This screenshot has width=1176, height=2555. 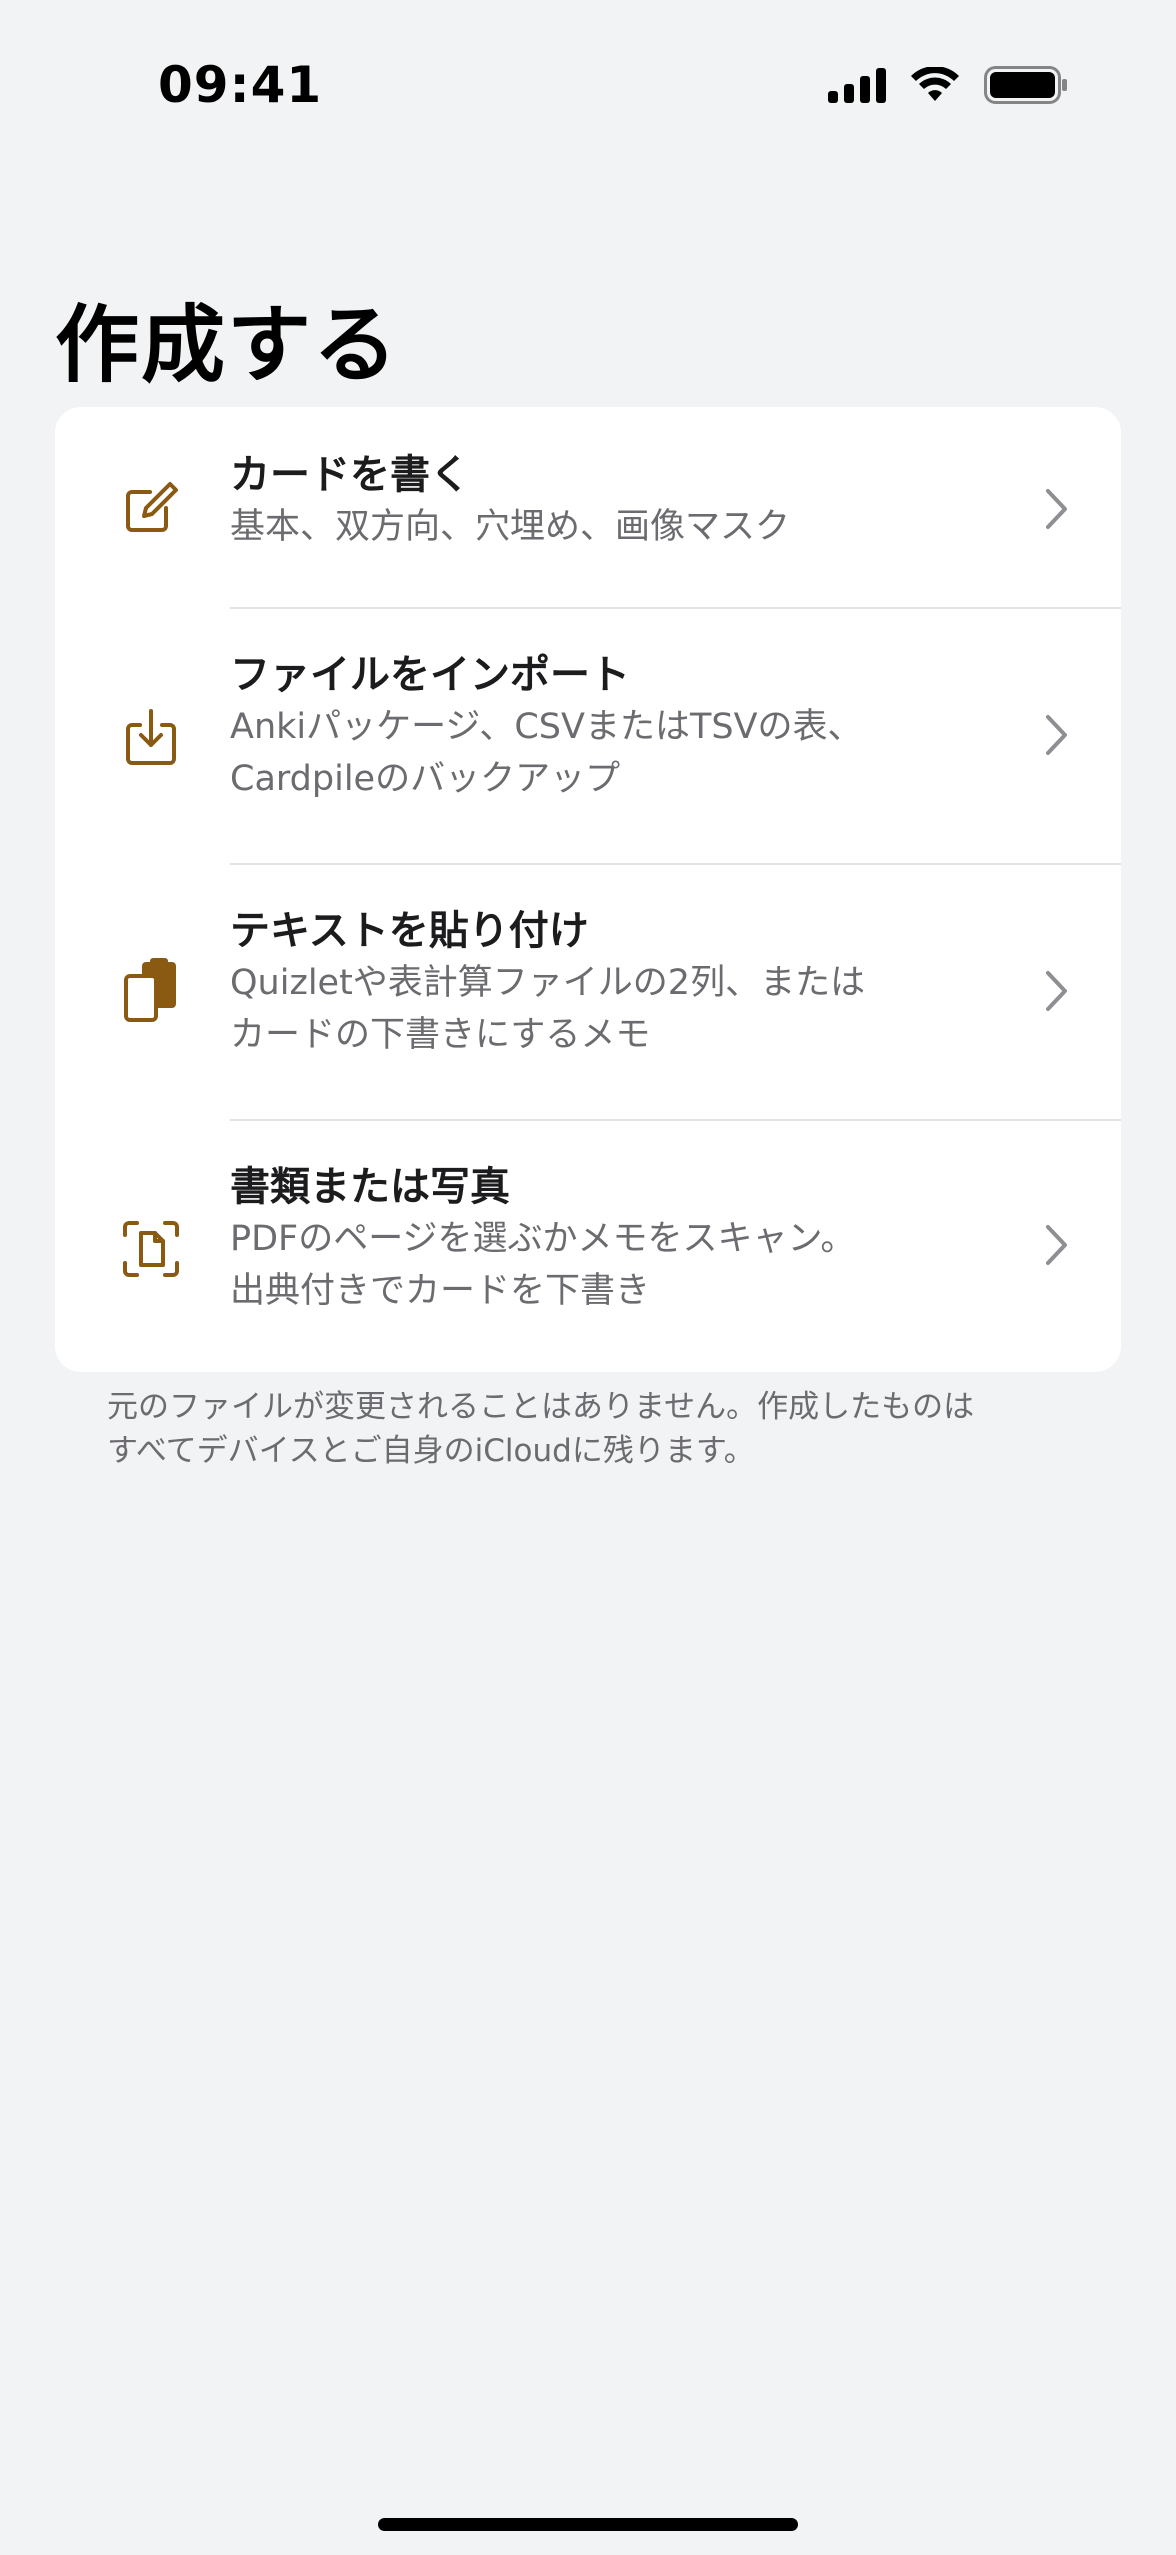 I want to click on wifi-icon, so click(x=935, y=84).